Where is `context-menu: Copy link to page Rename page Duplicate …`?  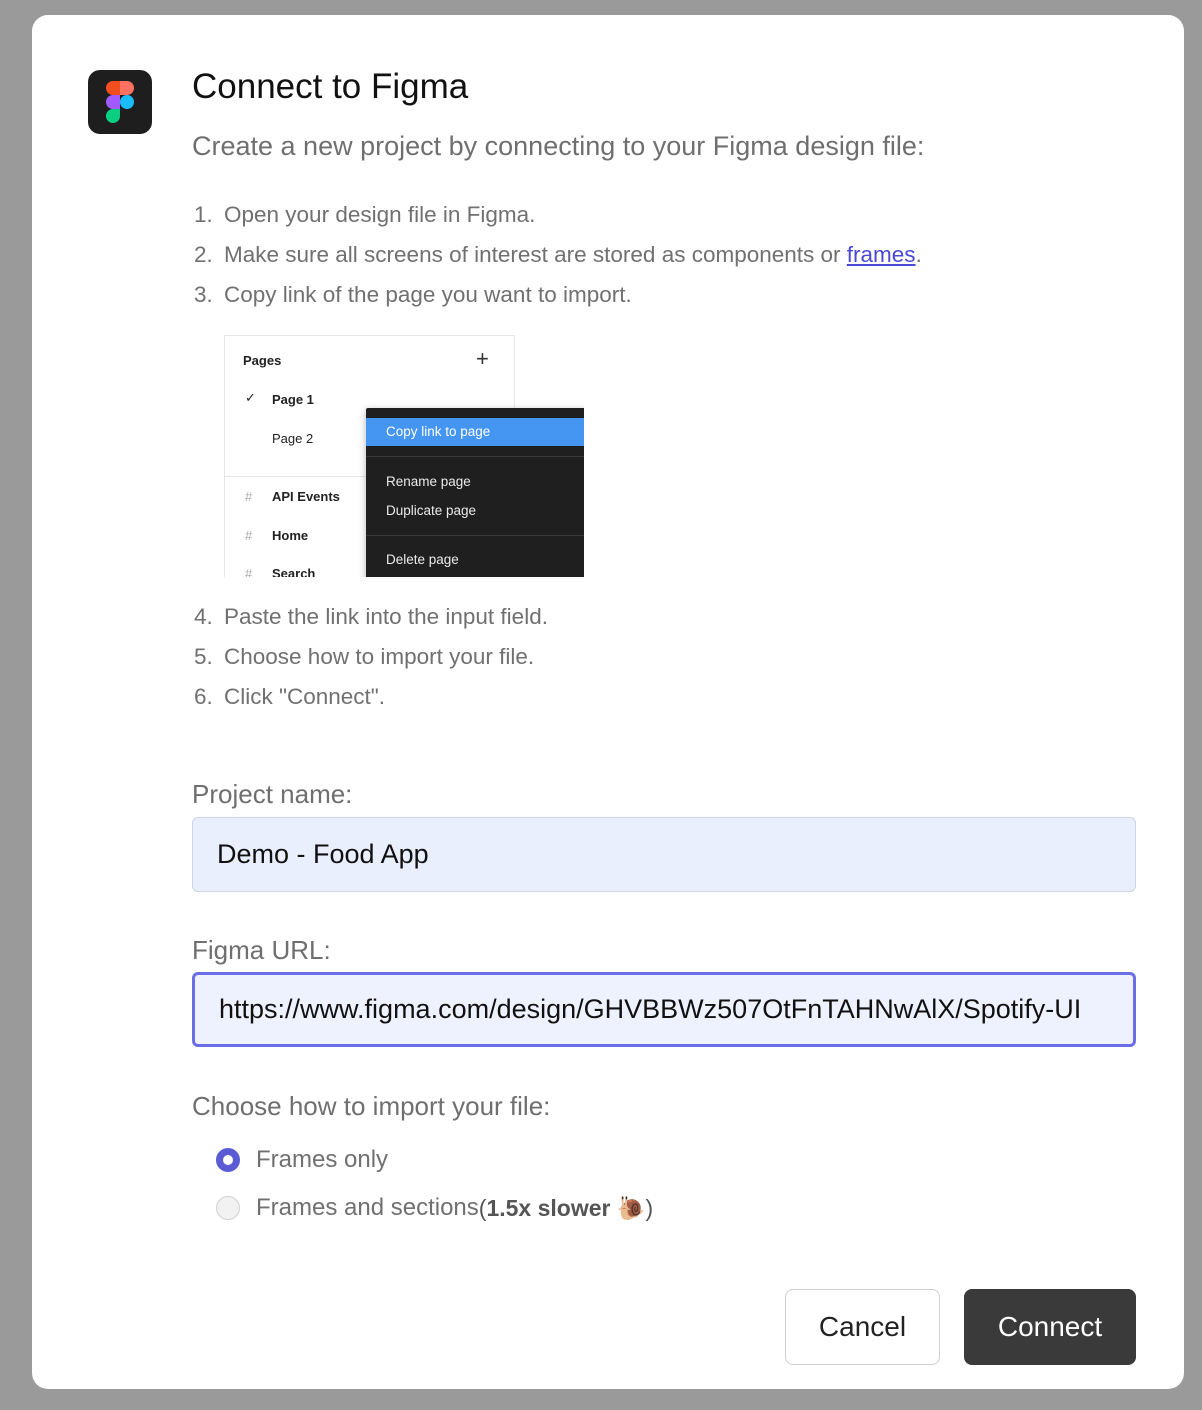
context-menu: Copy link to page Rename page Duplicate … is located at coordinates (475, 492).